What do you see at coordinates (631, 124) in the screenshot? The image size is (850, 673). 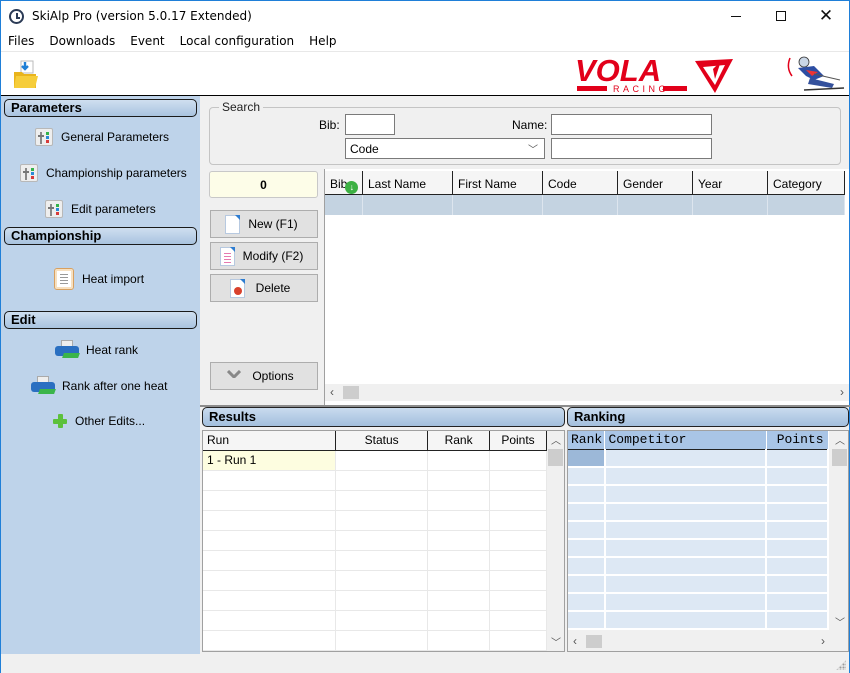 I see `name-input` at bounding box center [631, 124].